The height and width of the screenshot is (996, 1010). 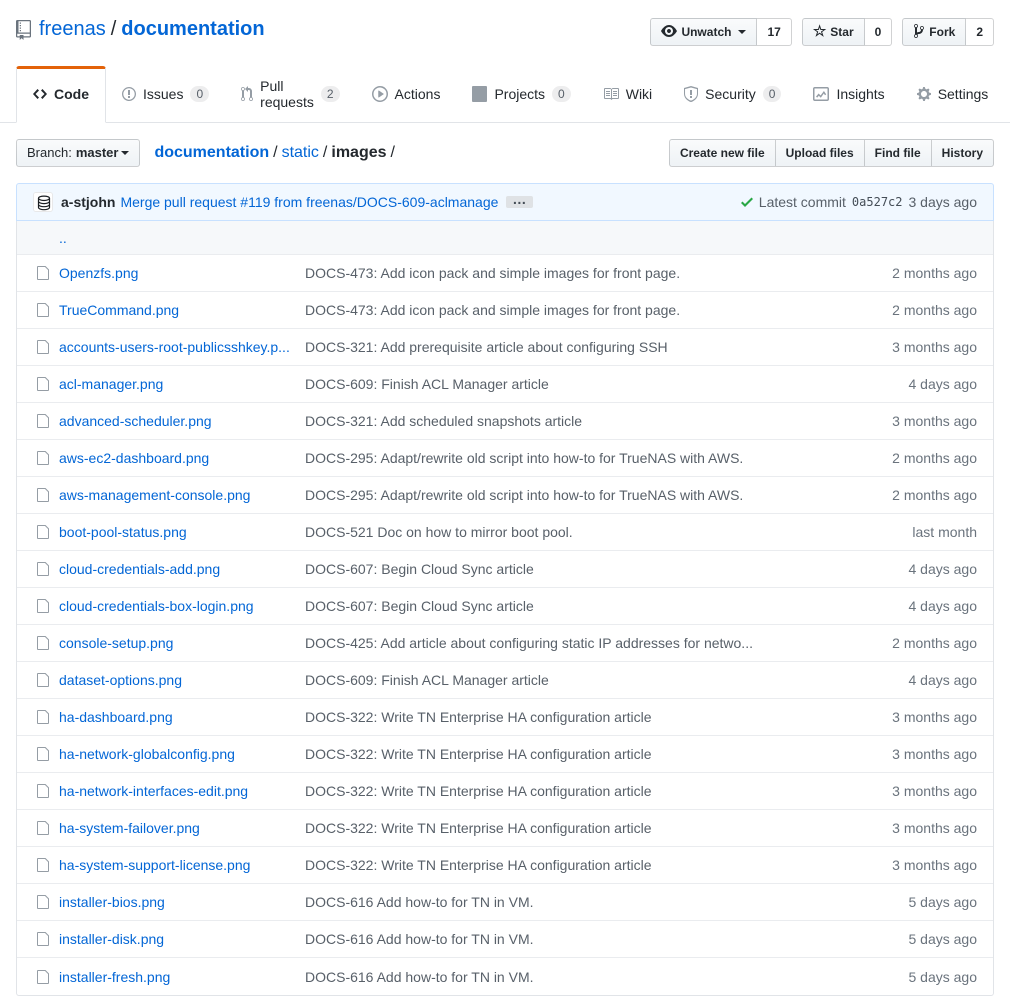 I want to click on file-name-link: aws-management-console.png, so click(x=154, y=495).